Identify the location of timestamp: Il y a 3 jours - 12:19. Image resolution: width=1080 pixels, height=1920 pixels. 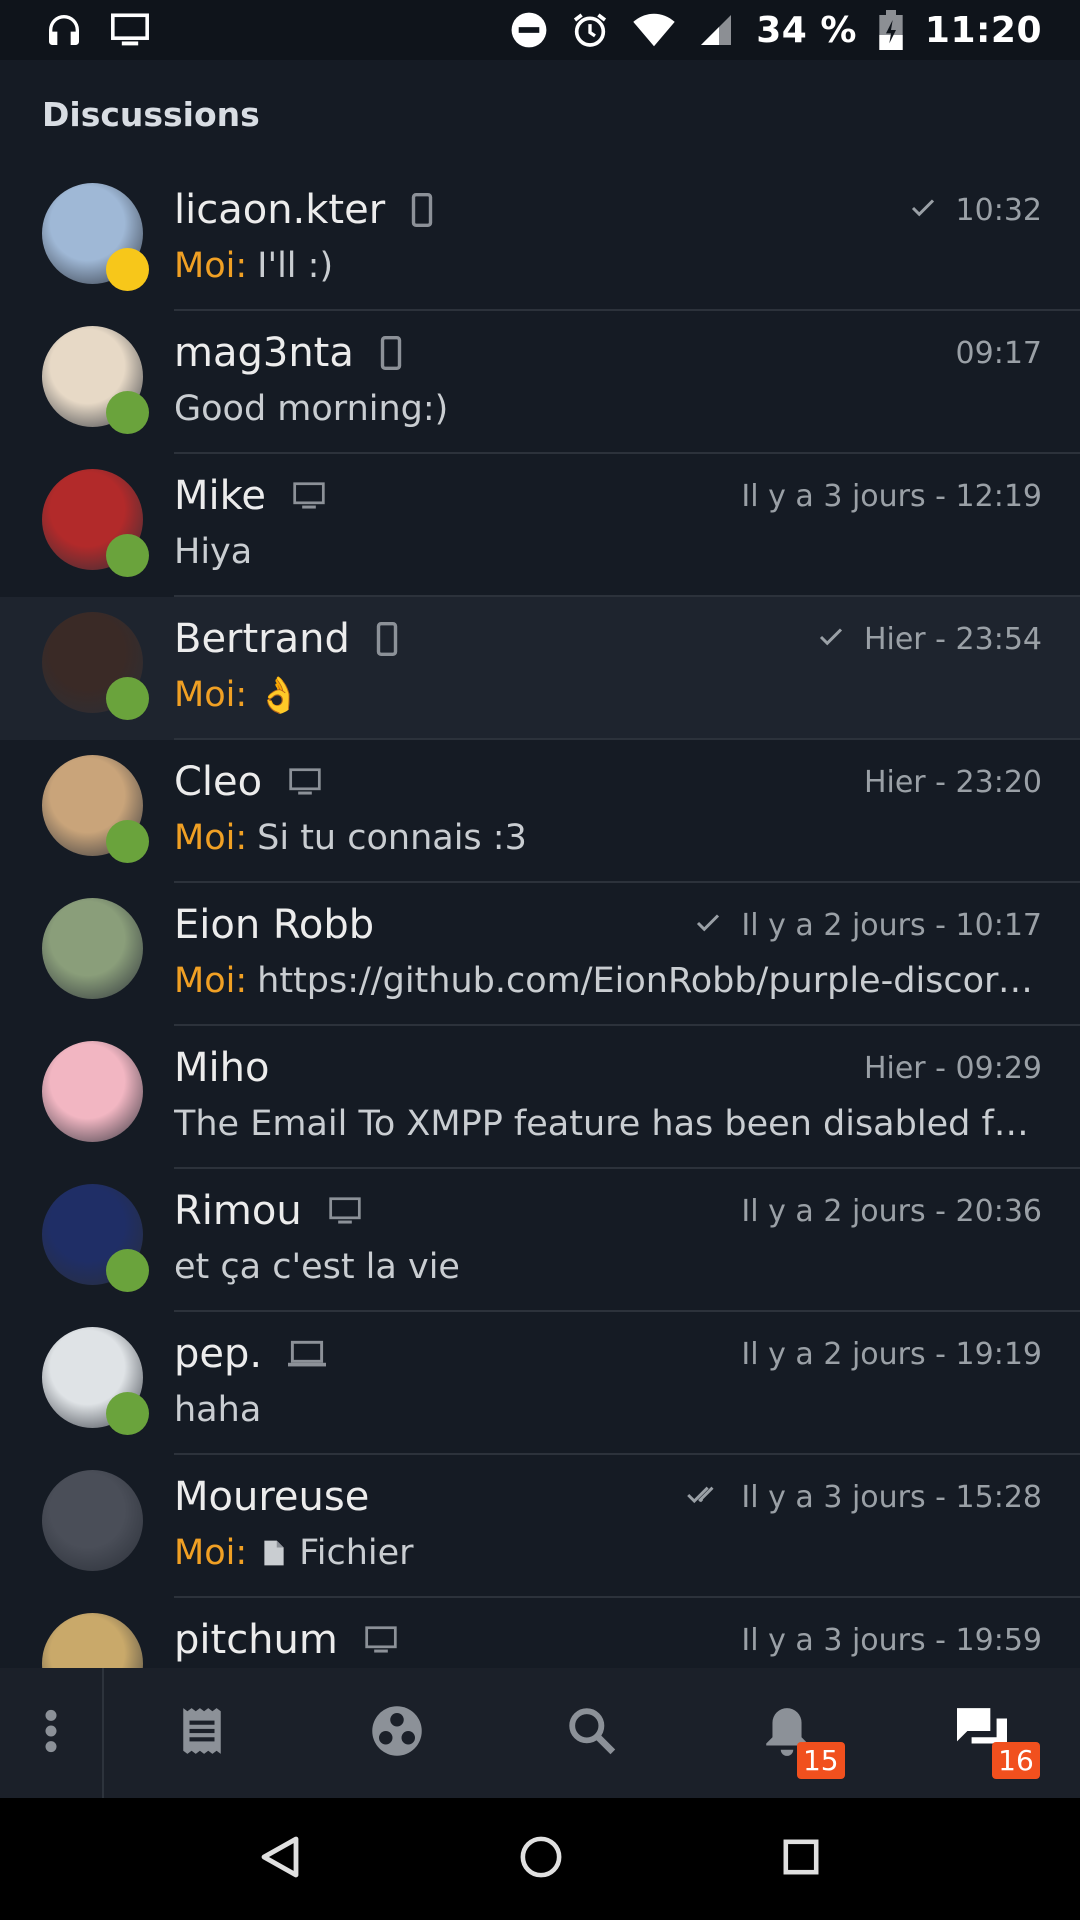
(891, 496).